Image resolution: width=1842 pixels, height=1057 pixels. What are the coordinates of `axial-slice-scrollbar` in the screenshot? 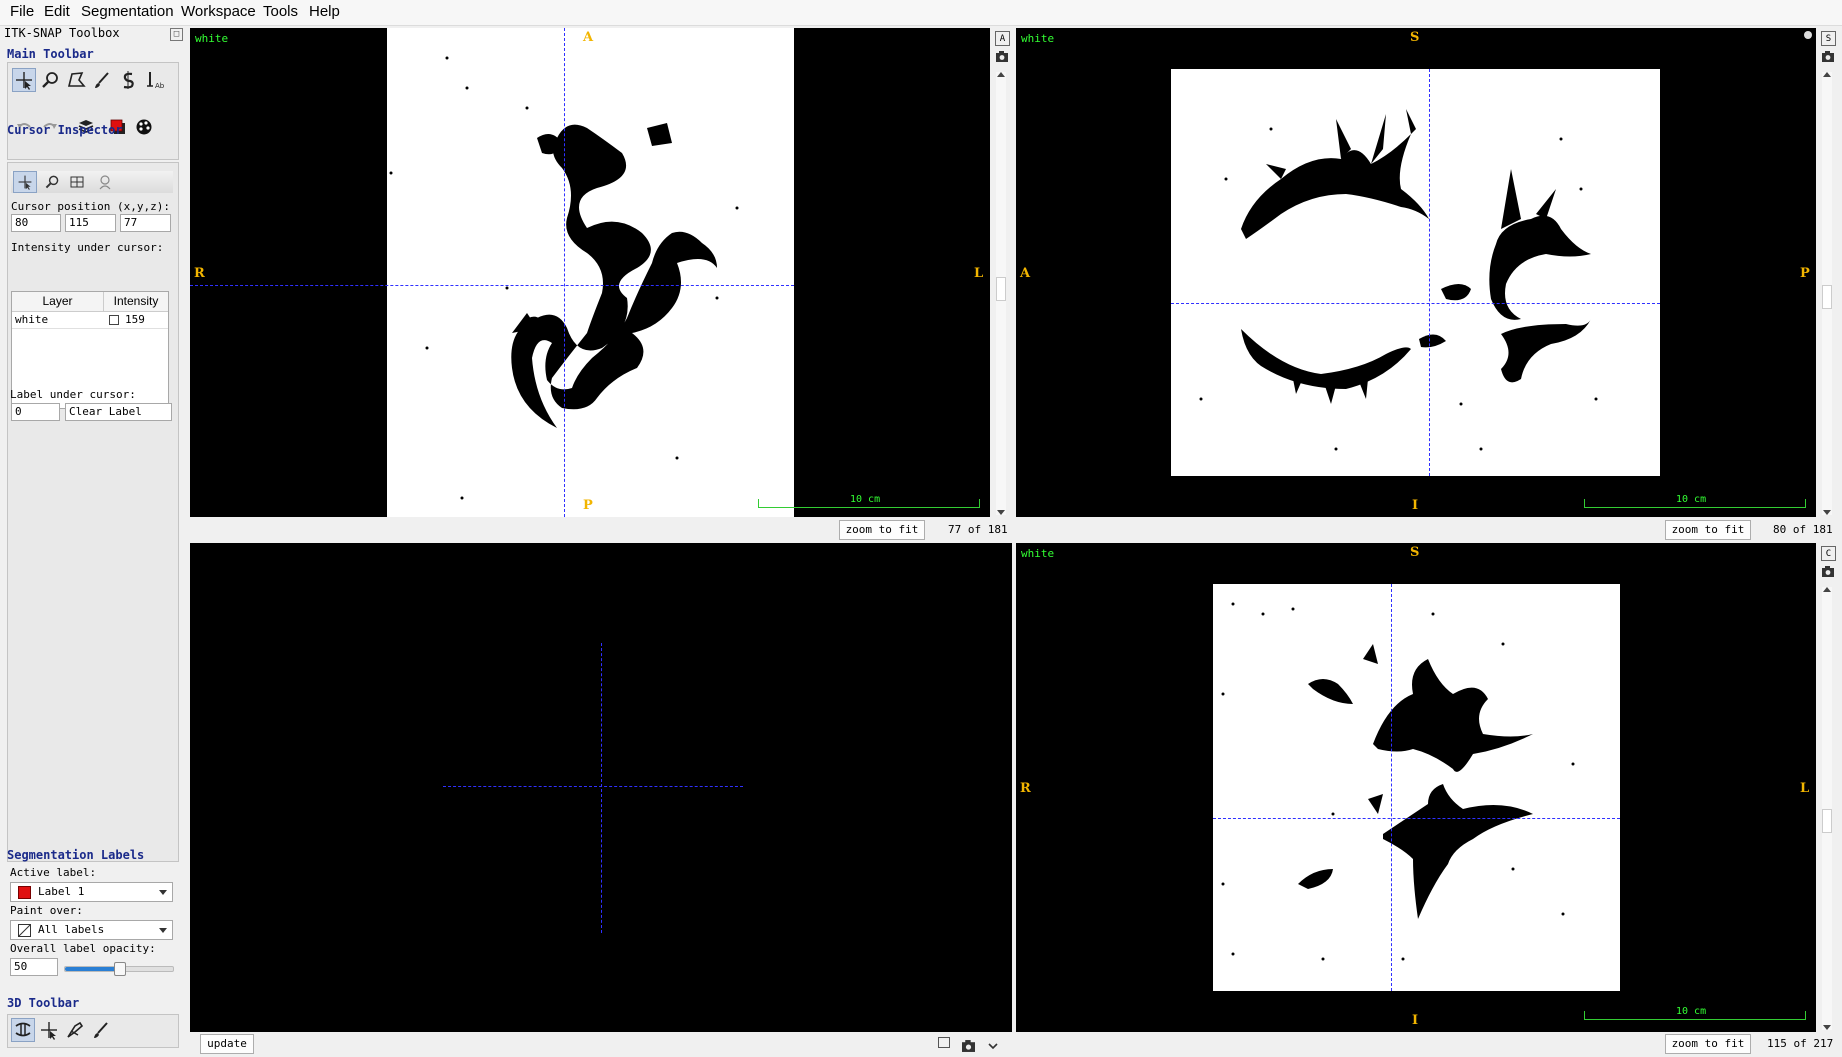 It's located at (1001, 293).